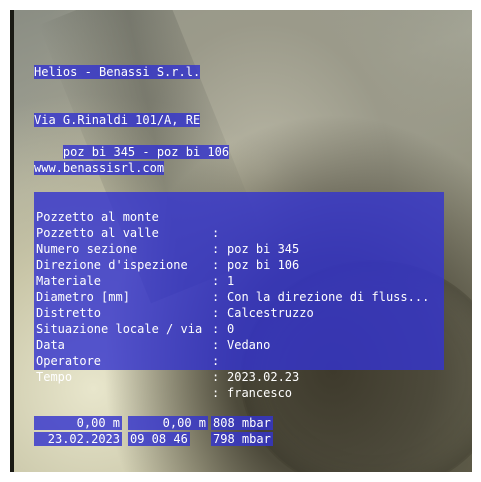 This screenshot has width=481, height=482. I want to click on recording-date: 23.02.2023, so click(78, 439).